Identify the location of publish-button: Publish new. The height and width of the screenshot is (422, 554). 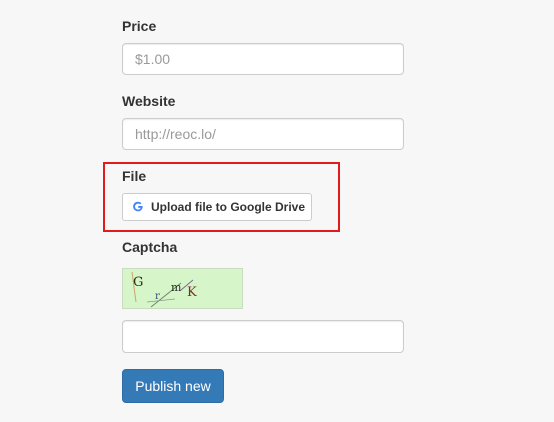
(173, 386).